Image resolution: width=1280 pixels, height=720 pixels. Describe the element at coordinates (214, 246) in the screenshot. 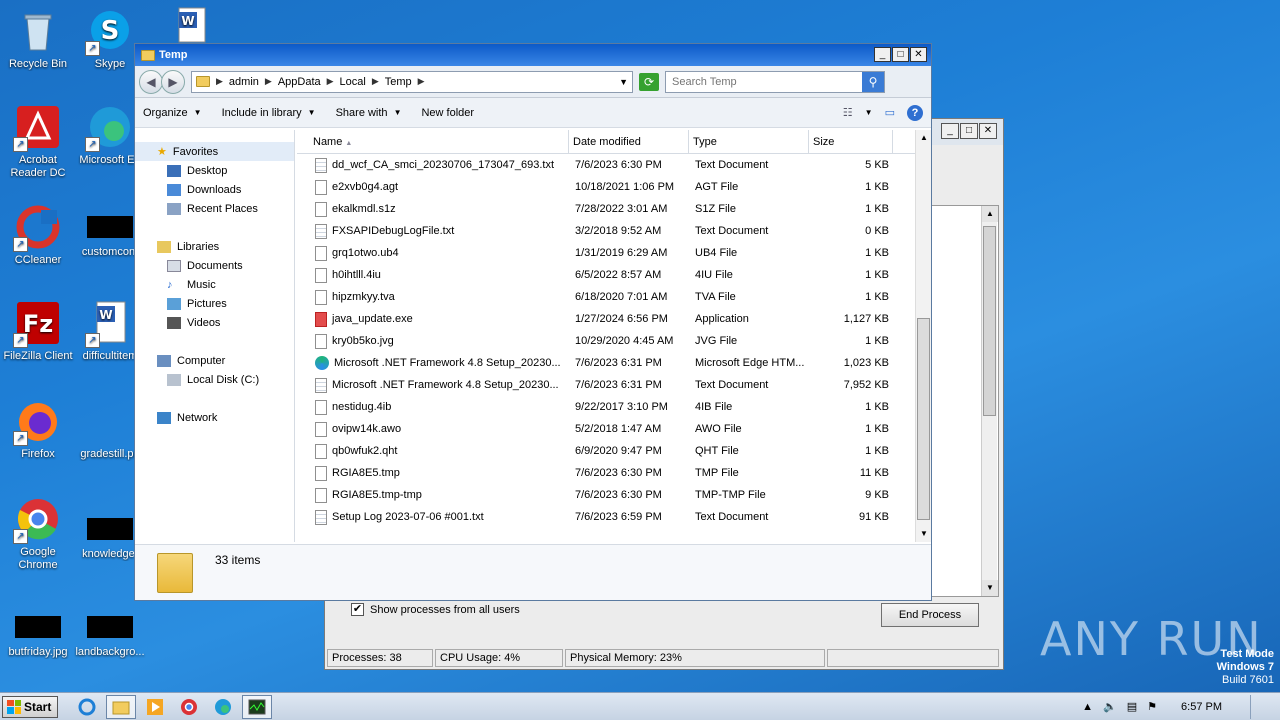

I see `nav-libraries: Libraries` at that location.